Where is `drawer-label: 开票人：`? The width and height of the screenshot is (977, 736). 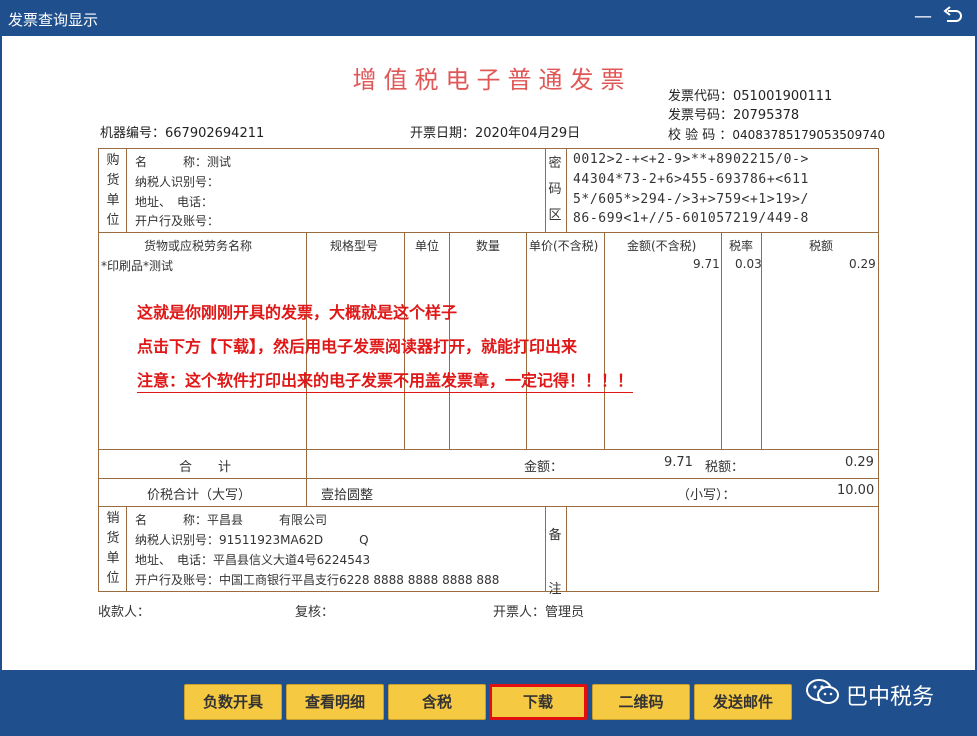 drawer-label: 开票人： is located at coordinates (519, 612).